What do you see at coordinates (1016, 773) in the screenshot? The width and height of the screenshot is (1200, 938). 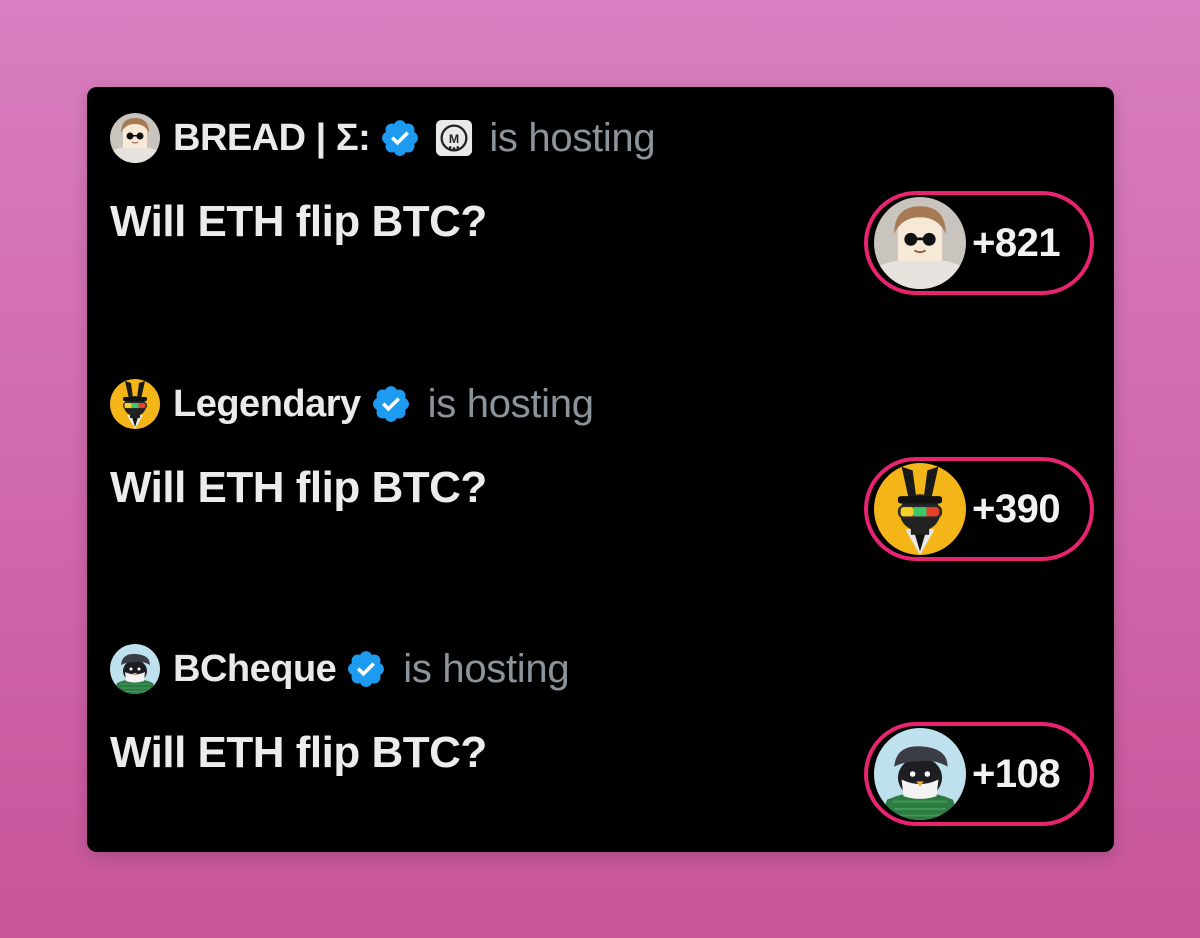 I see `listener-count: +108` at bounding box center [1016, 773].